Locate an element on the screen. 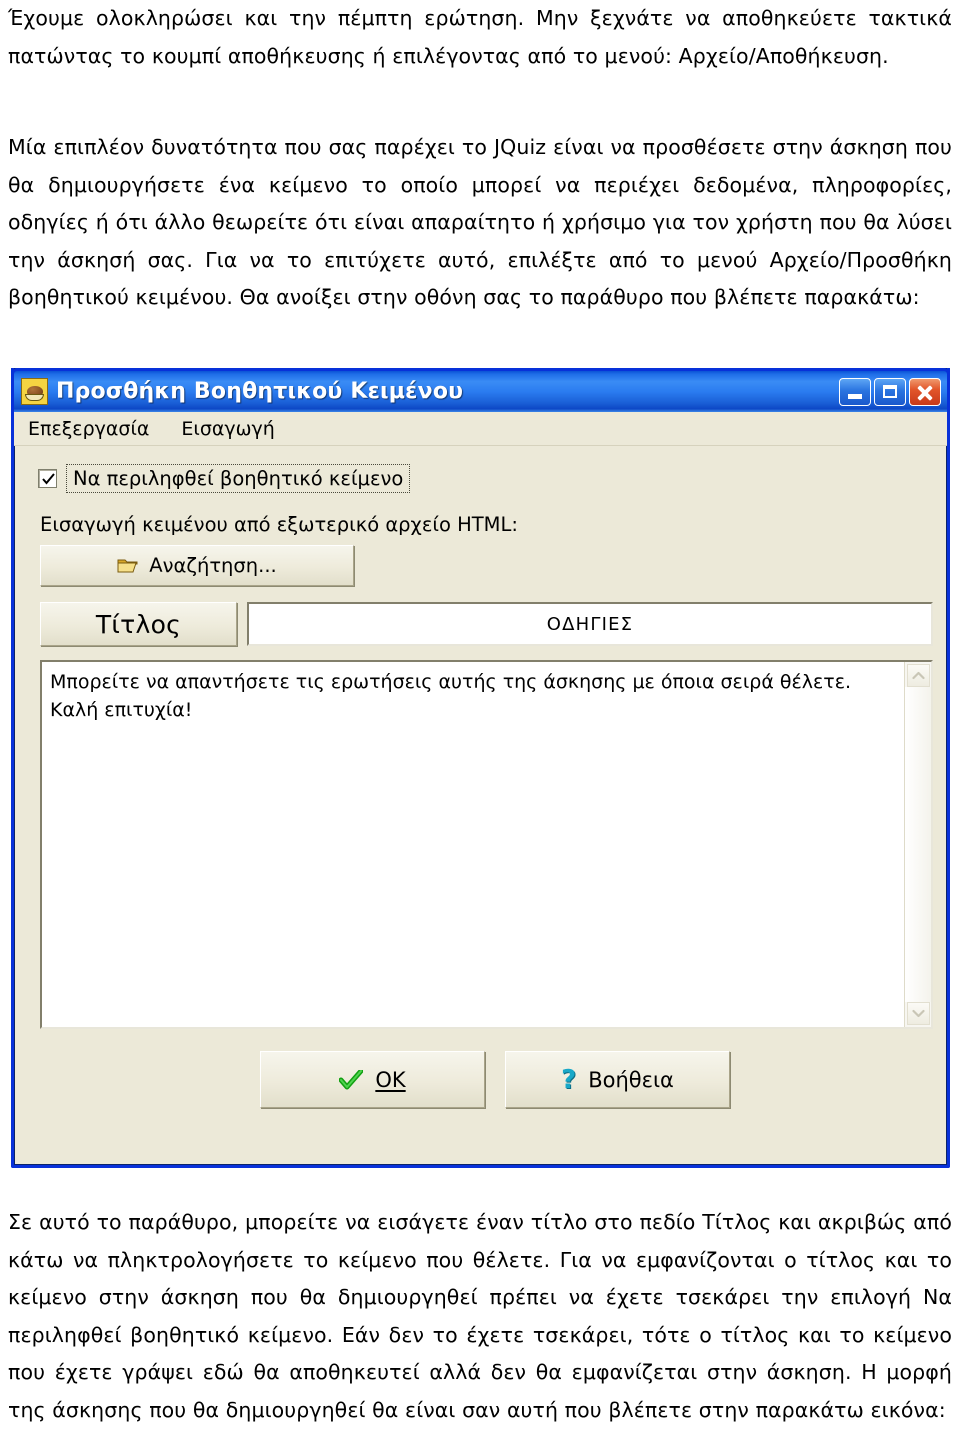 This screenshot has height=1439, width=960. open-folder-icon is located at coordinates (128, 566).